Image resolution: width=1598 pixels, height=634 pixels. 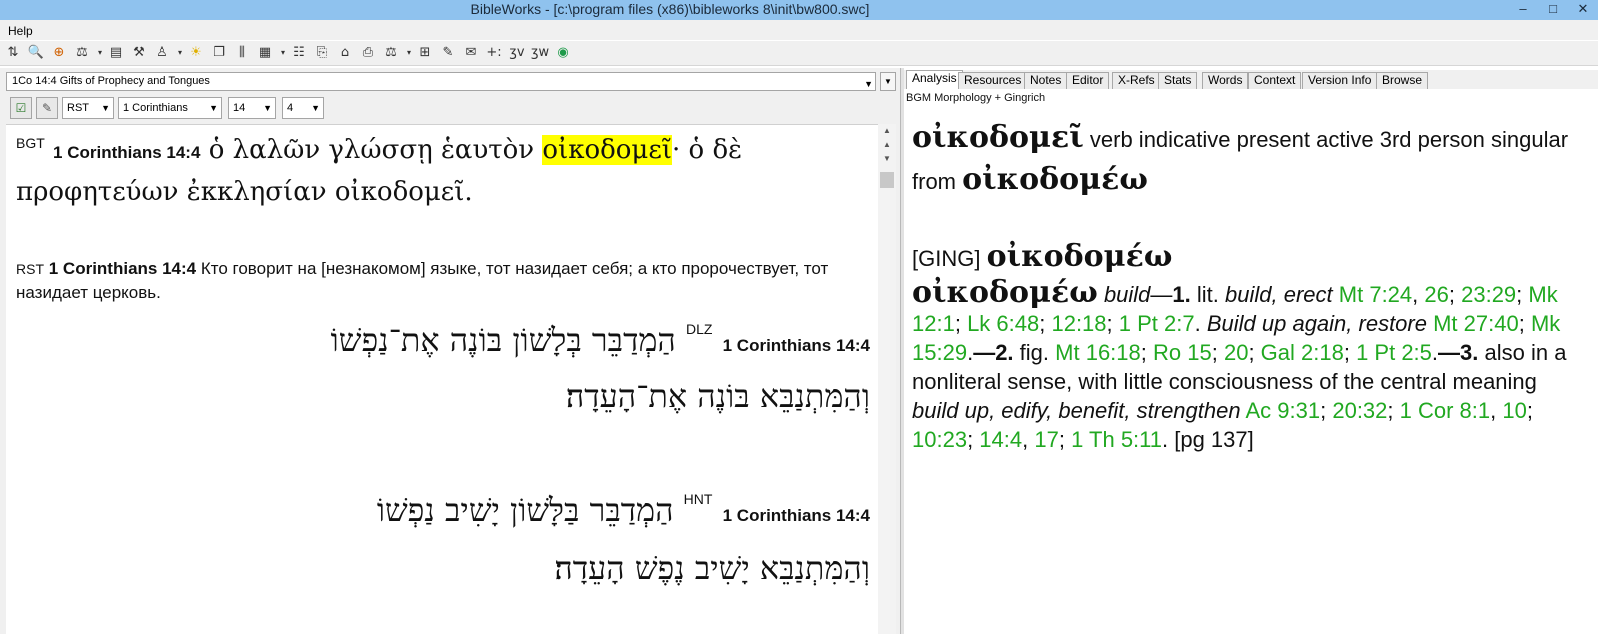 I want to click on tab-version-info: Version Info, so click(x=1340, y=80).